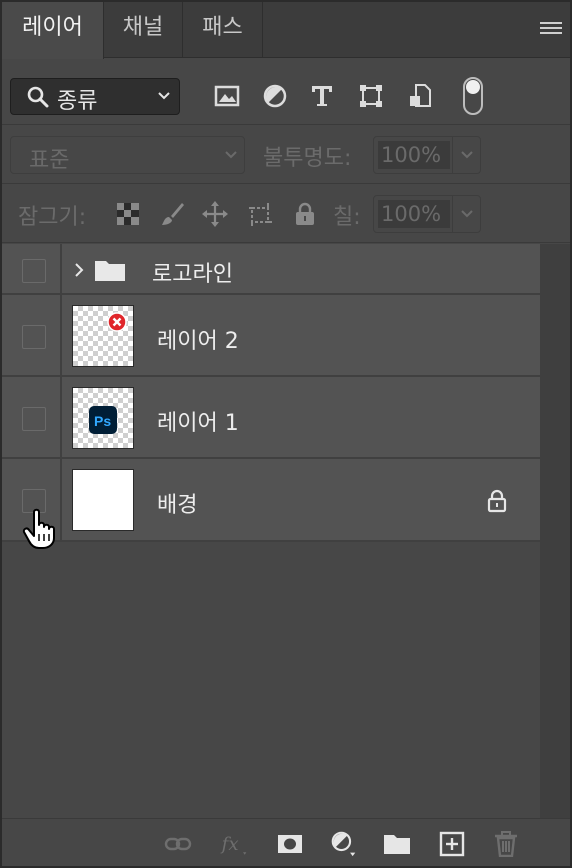  What do you see at coordinates (215, 214) in the screenshot?
I see `lock-position-icon` at bounding box center [215, 214].